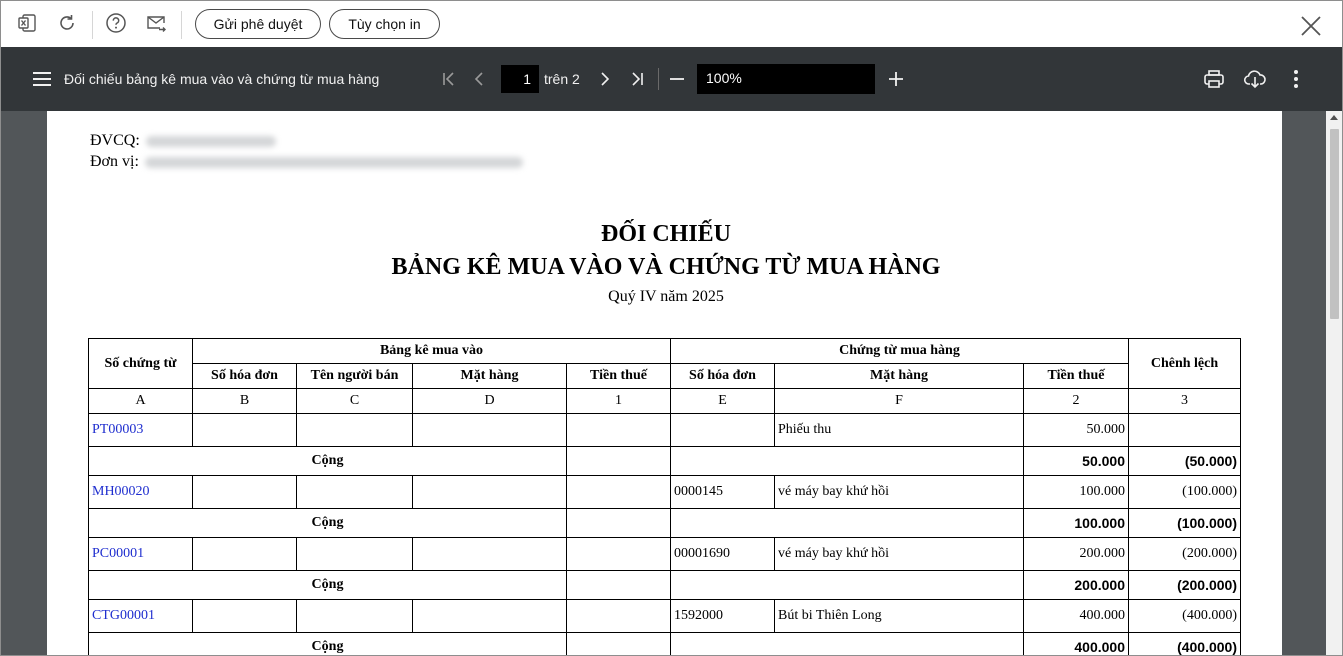  Describe the element at coordinates (1184, 492) in the screenshot. I see `difference-cell: (100.000)` at that location.